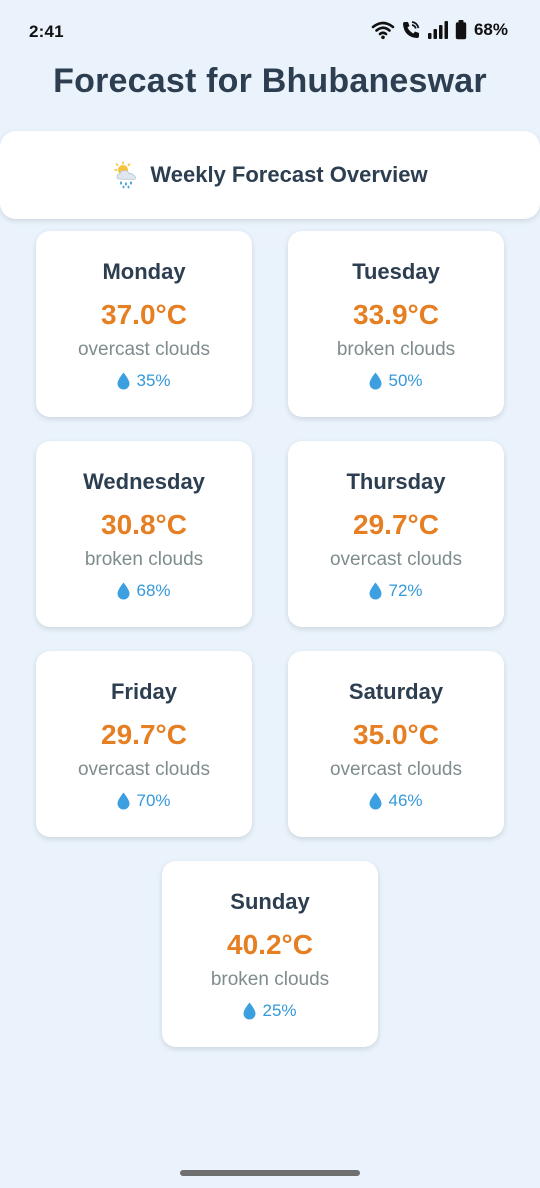  I want to click on humidity-value: 35%, so click(153, 380).